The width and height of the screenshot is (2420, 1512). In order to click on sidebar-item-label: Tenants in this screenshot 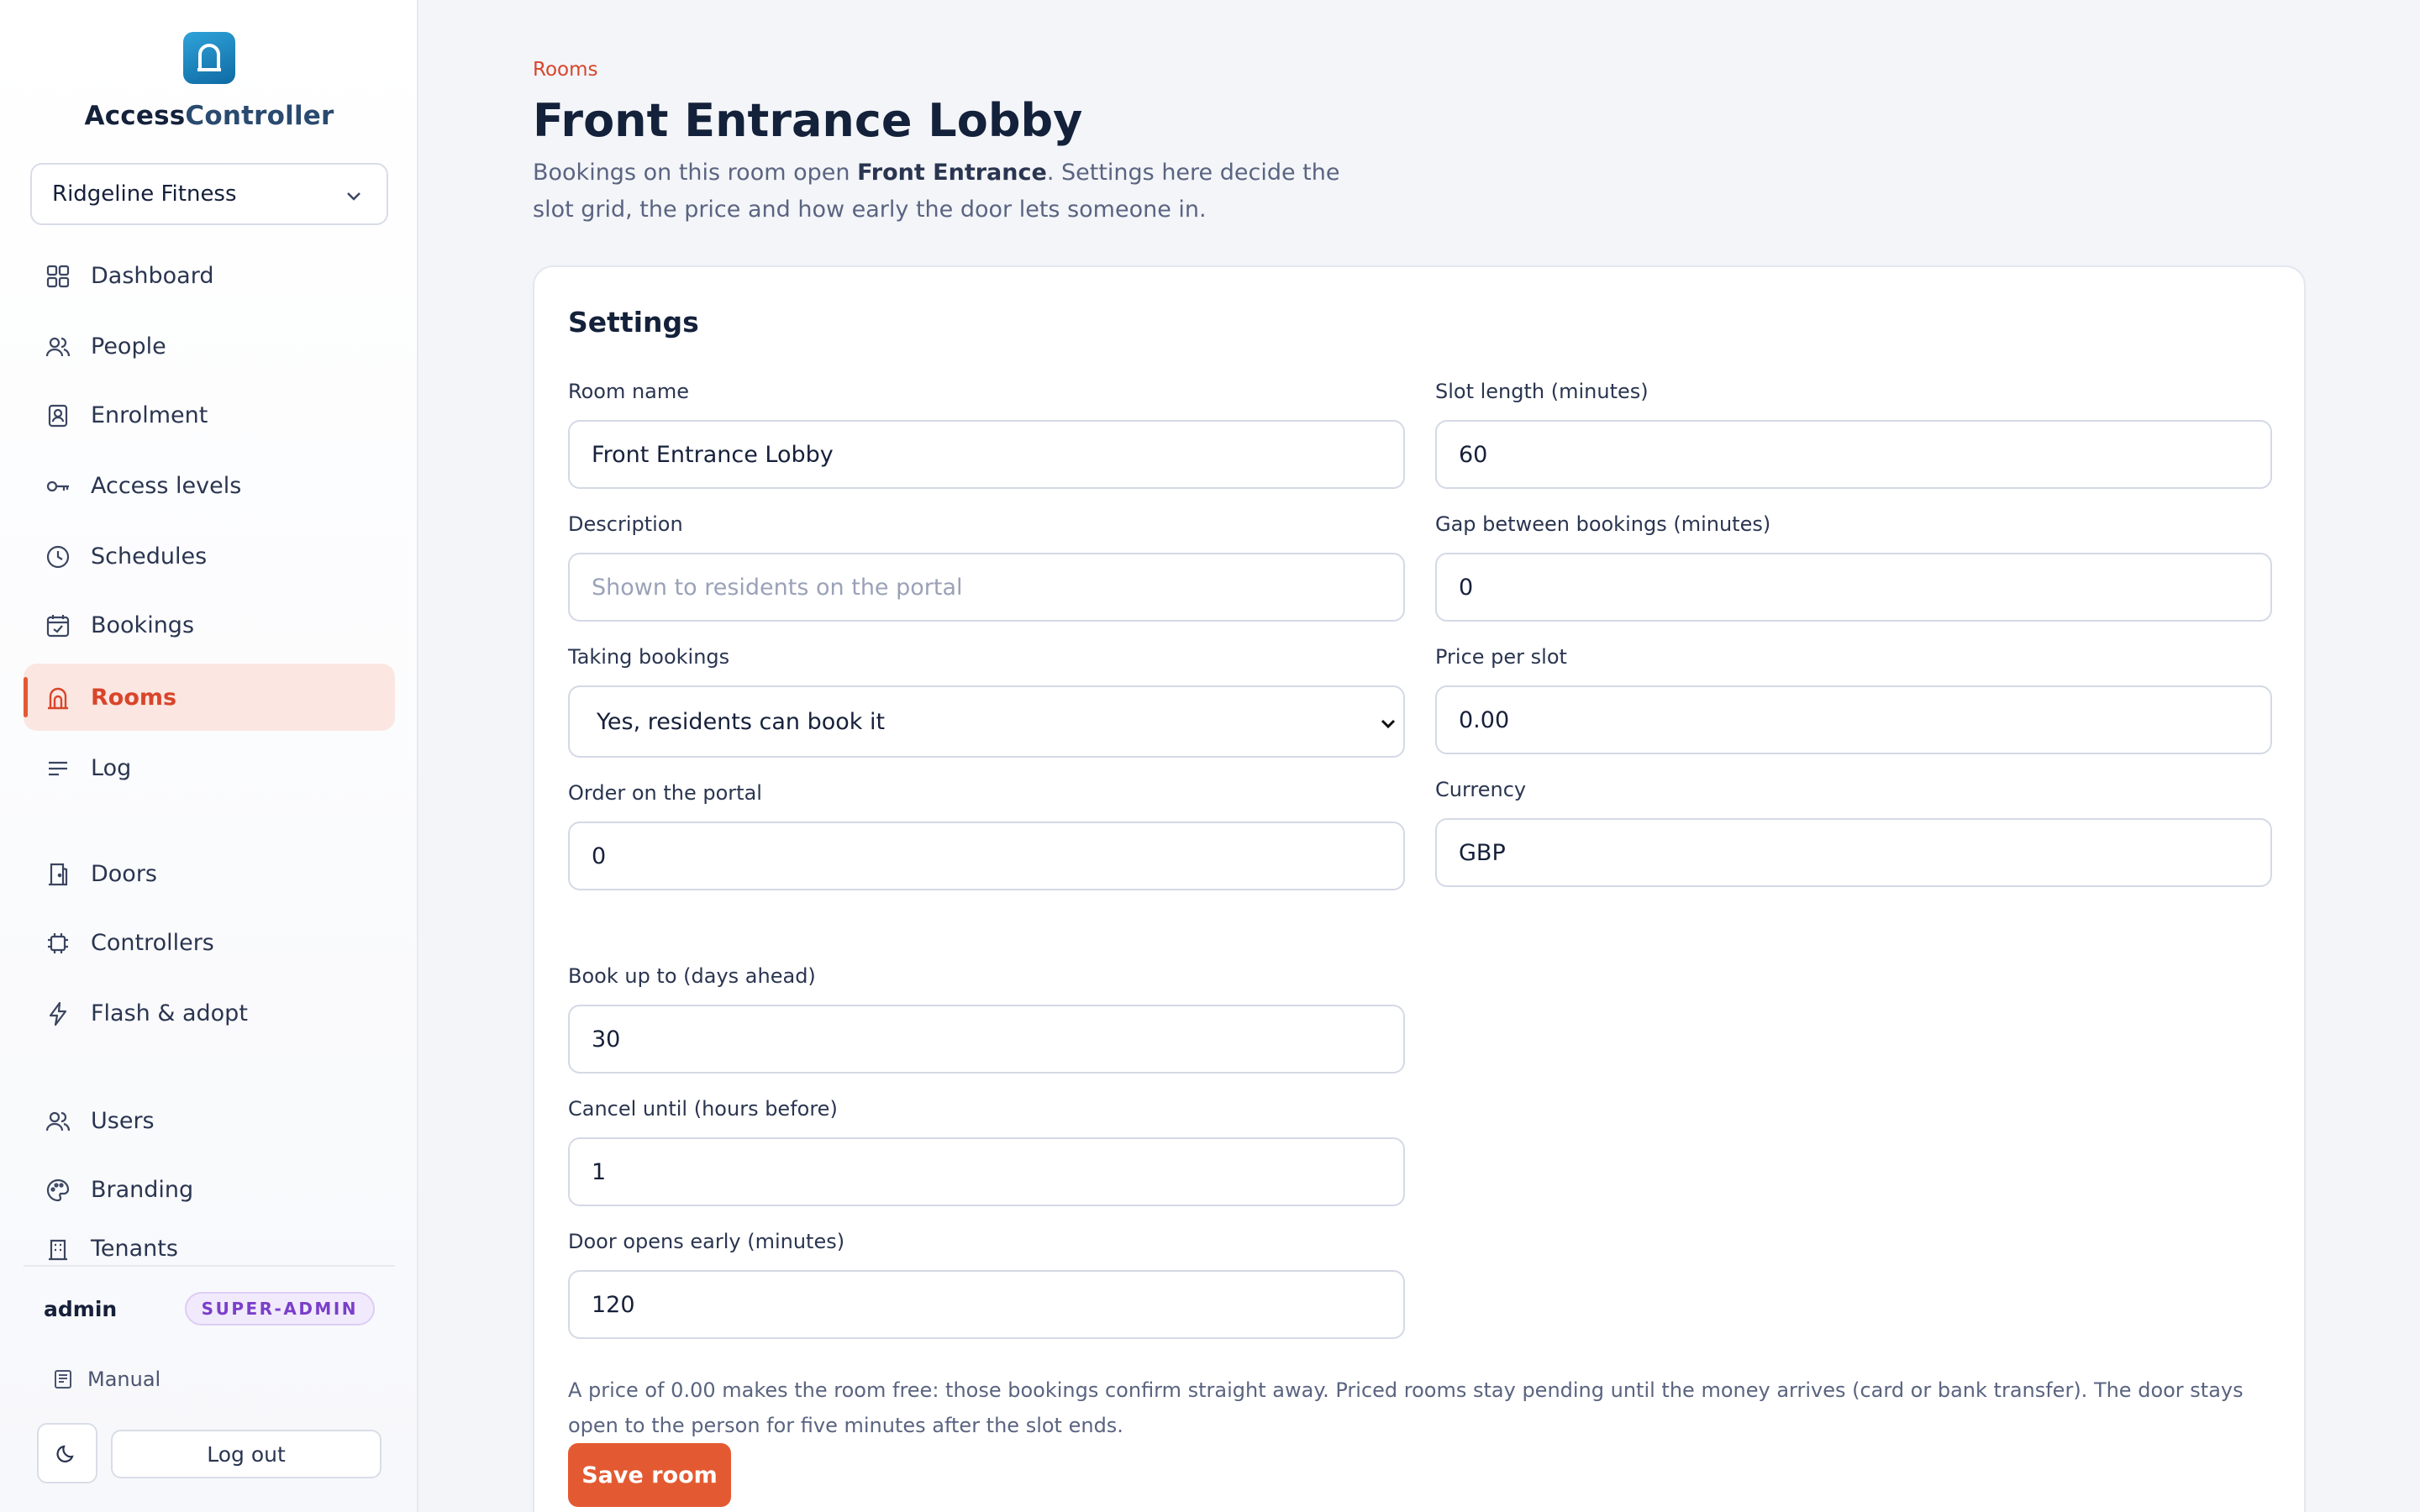, I will do `click(134, 1248)`.